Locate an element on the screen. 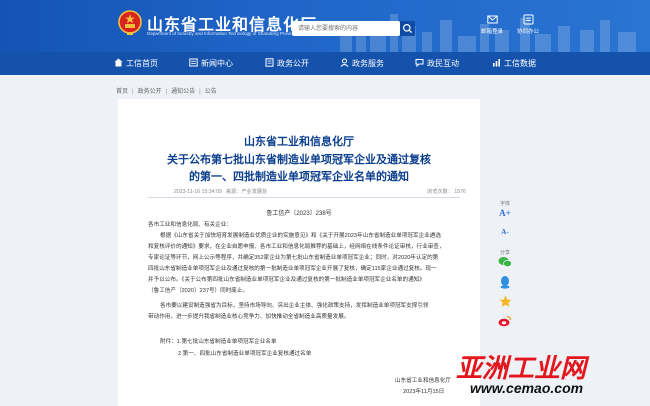  office-link: 协同办公 is located at coordinates (528, 26).